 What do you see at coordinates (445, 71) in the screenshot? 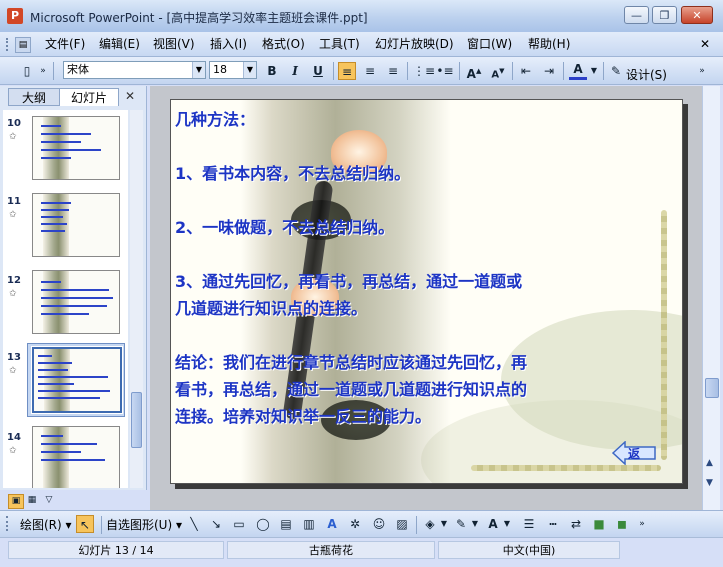
I see `bullets-button: •≡` at bounding box center [445, 71].